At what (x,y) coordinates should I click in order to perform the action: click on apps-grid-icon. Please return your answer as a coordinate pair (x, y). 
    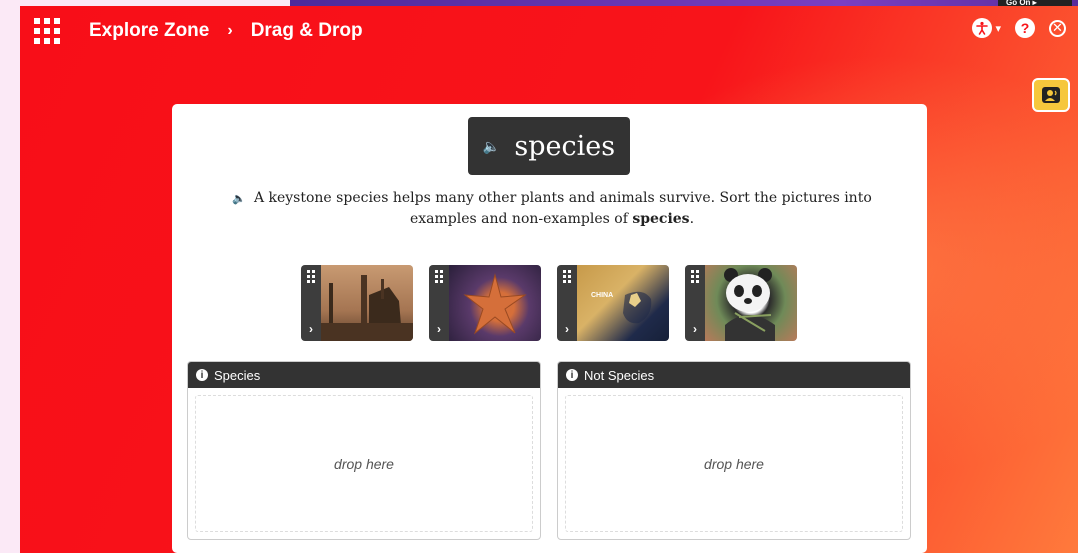
    Looking at the image, I should click on (47, 31).